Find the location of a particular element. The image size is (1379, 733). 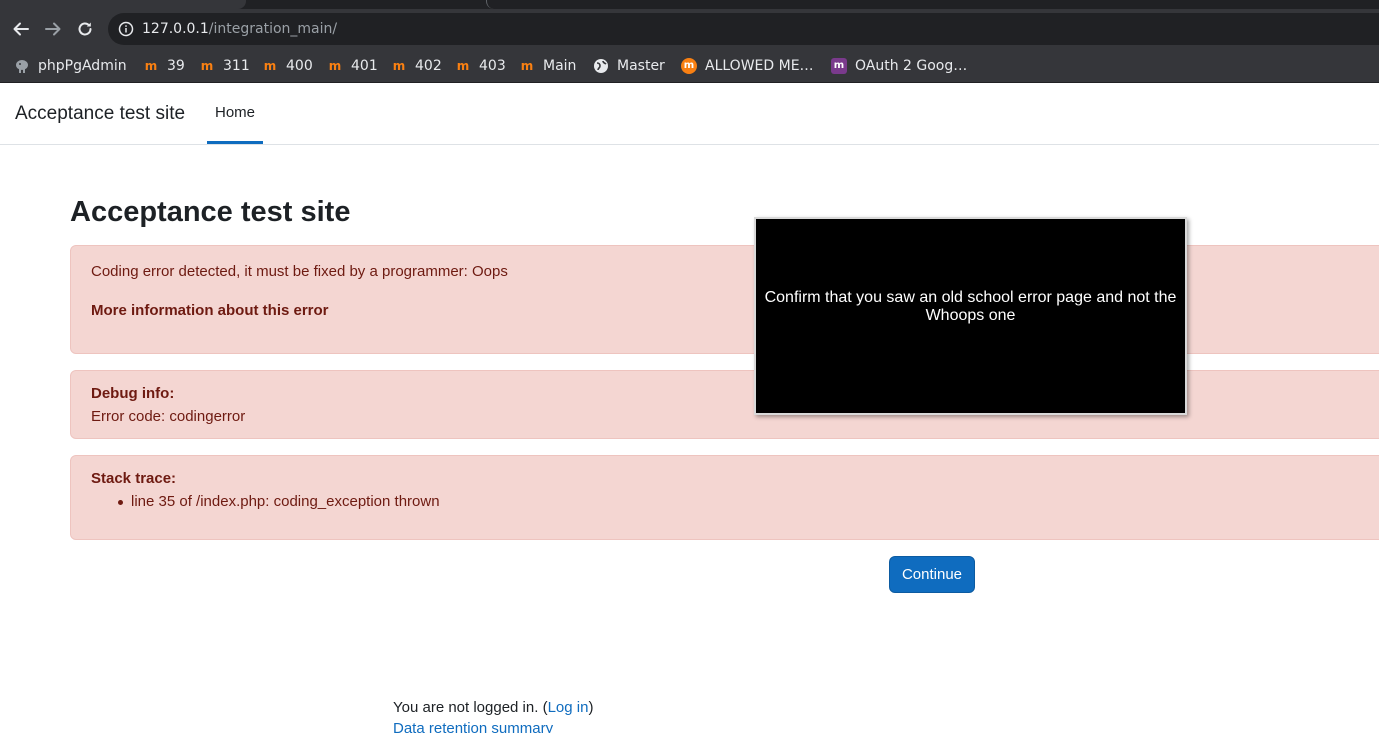

reload-button is located at coordinates (85, 29).